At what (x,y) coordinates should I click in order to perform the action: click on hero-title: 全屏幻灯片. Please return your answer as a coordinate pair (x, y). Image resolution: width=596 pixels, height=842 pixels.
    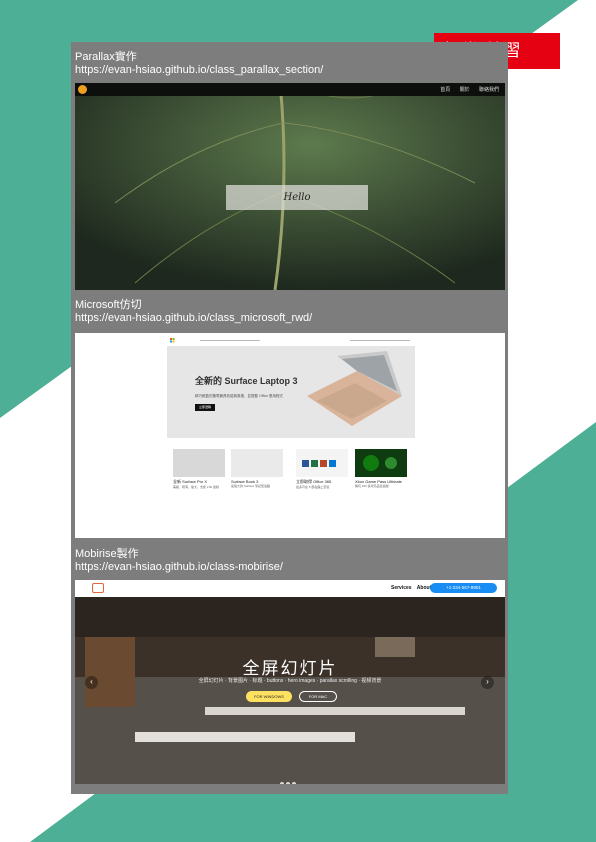
    Looking at the image, I should click on (290, 668).